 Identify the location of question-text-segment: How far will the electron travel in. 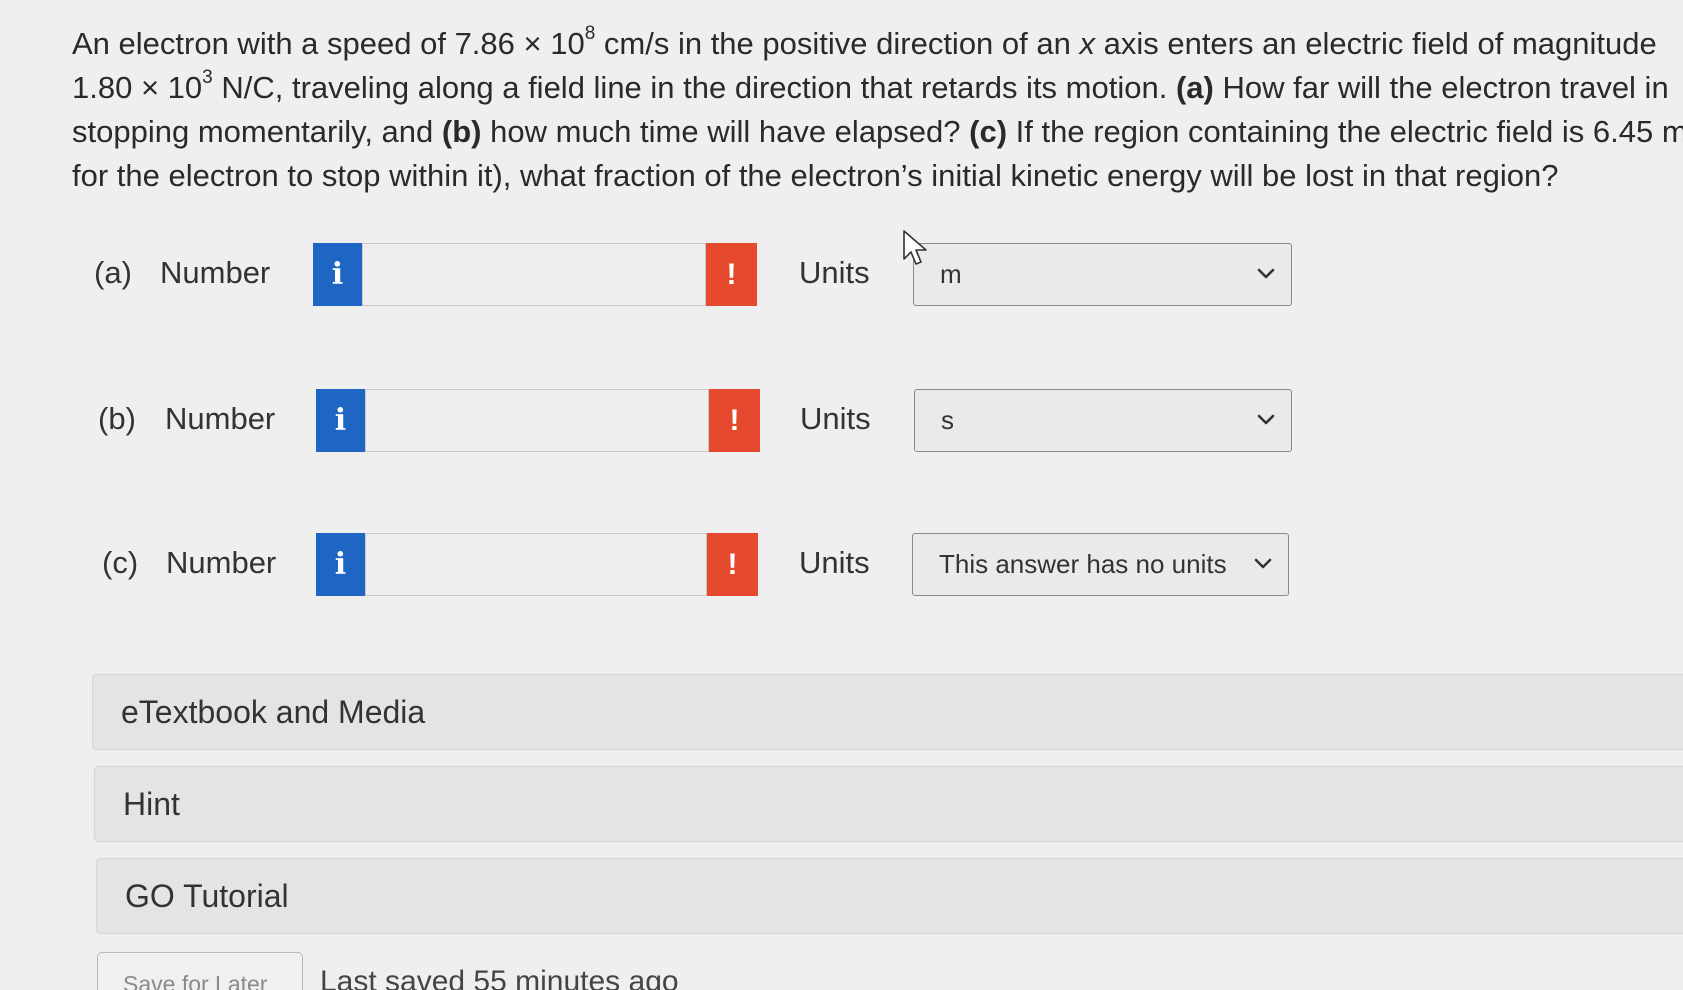
(1441, 87).